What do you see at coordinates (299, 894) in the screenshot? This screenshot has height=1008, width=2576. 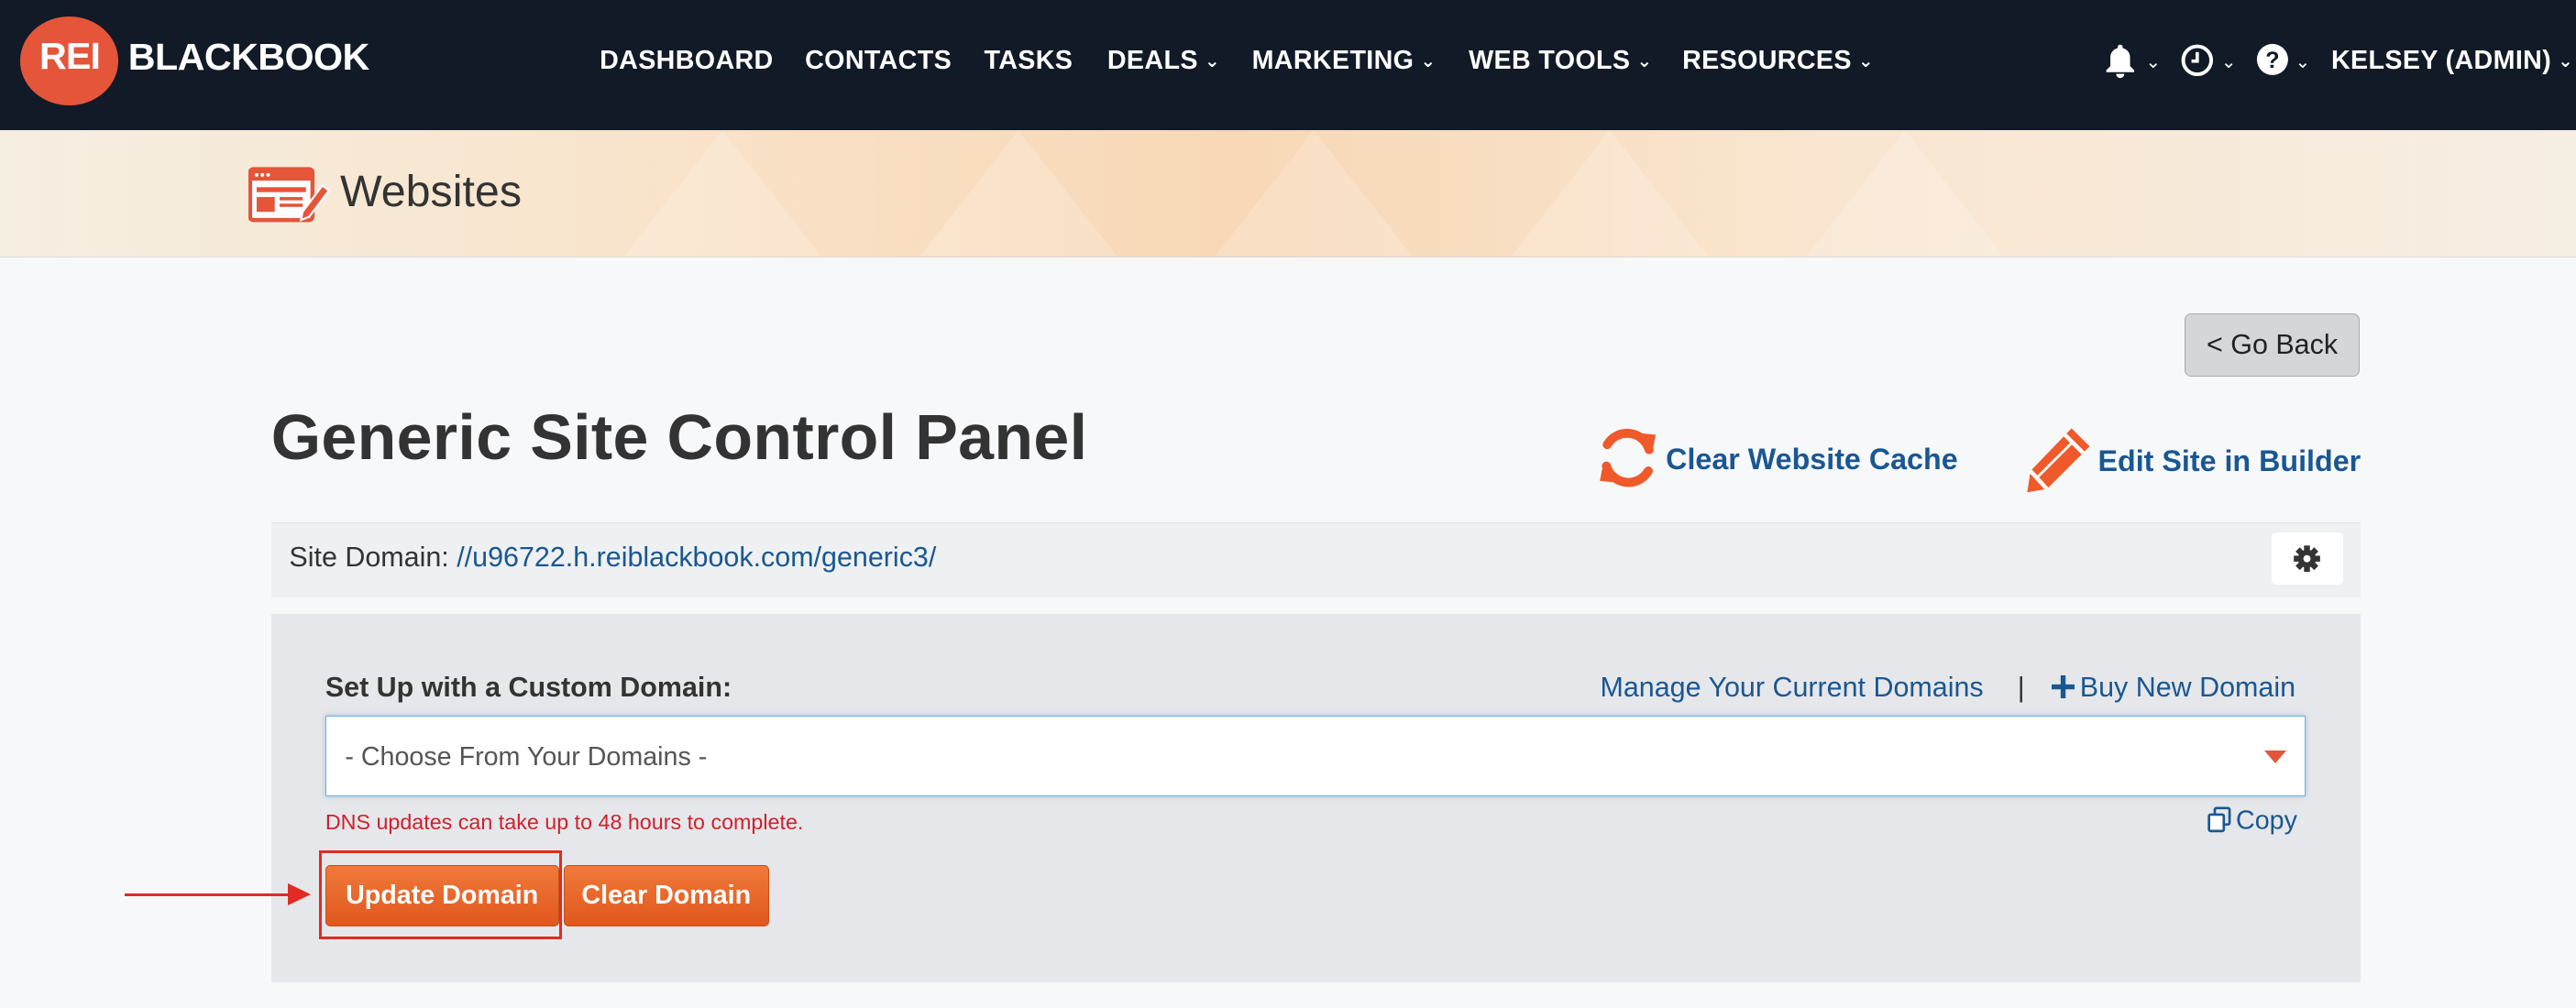 I see `annotation-arrow-head` at bounding box center [299, 894].